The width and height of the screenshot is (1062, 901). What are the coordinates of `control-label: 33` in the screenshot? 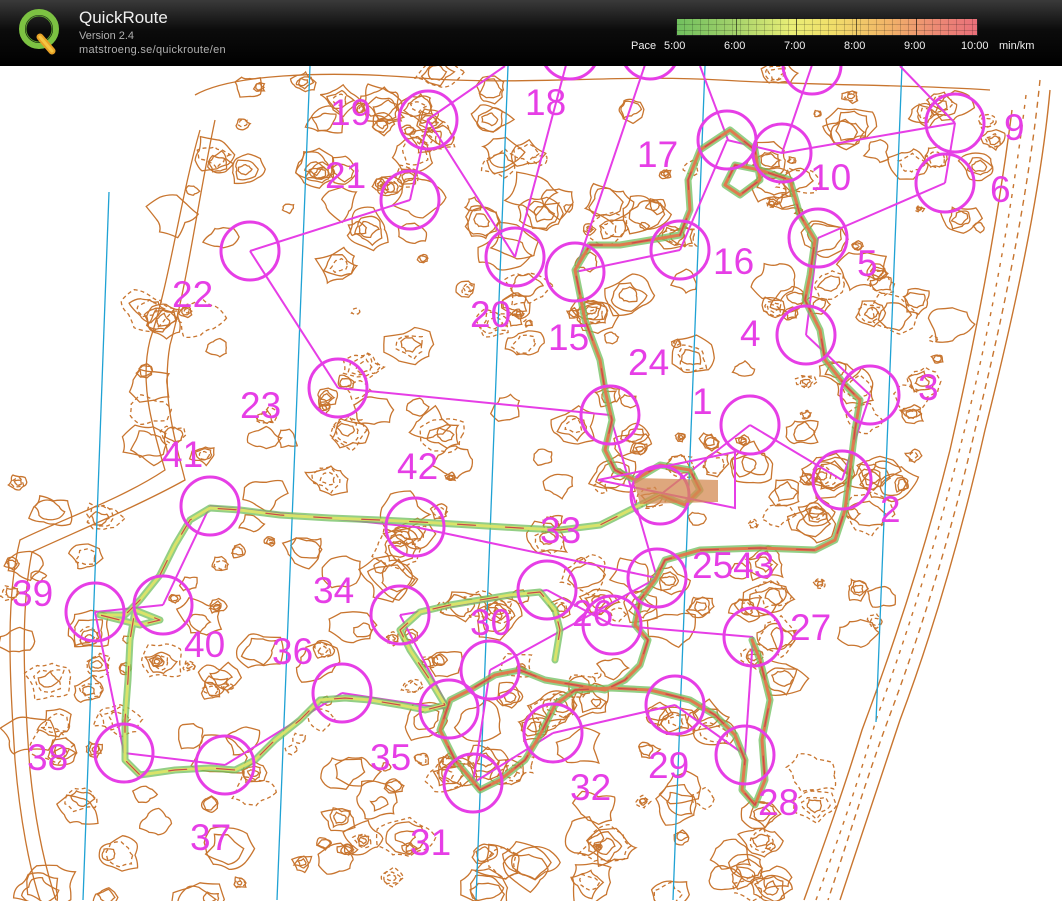 It's located at (560, 530).